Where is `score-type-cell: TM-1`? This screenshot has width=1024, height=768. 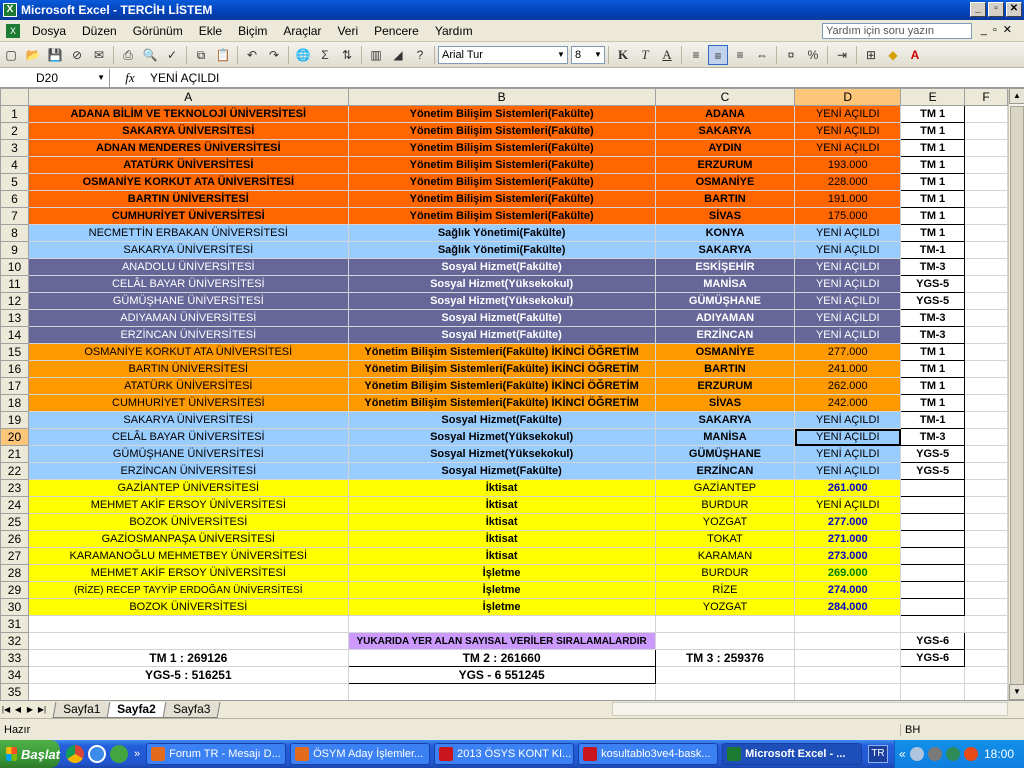 score-type-cell: TM-1 is located at coordinates (933, 250).